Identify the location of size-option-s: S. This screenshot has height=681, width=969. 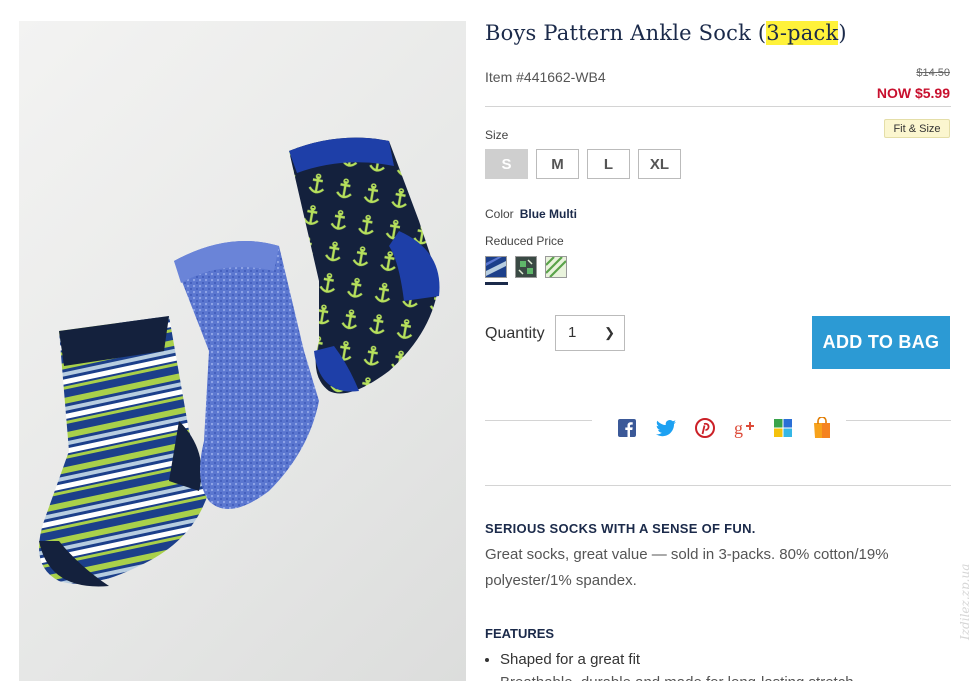
(506, 164).